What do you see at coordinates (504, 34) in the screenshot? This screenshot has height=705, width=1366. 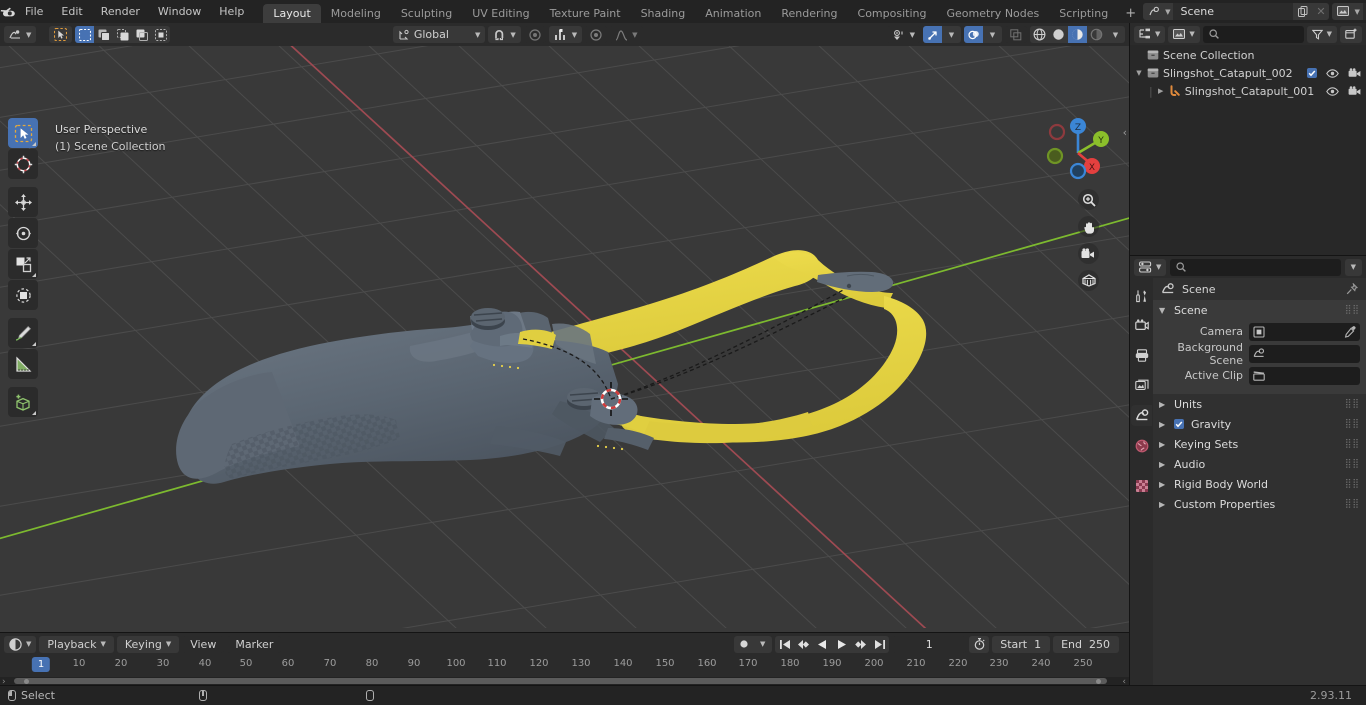 I see `snap-button: ▼` at bounding box center [504, 34].